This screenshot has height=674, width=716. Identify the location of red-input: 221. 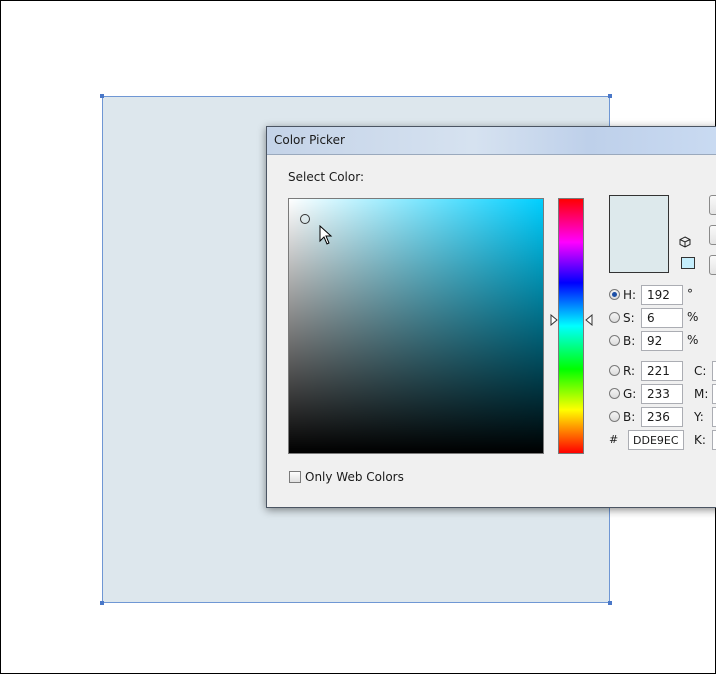
(662, 371).